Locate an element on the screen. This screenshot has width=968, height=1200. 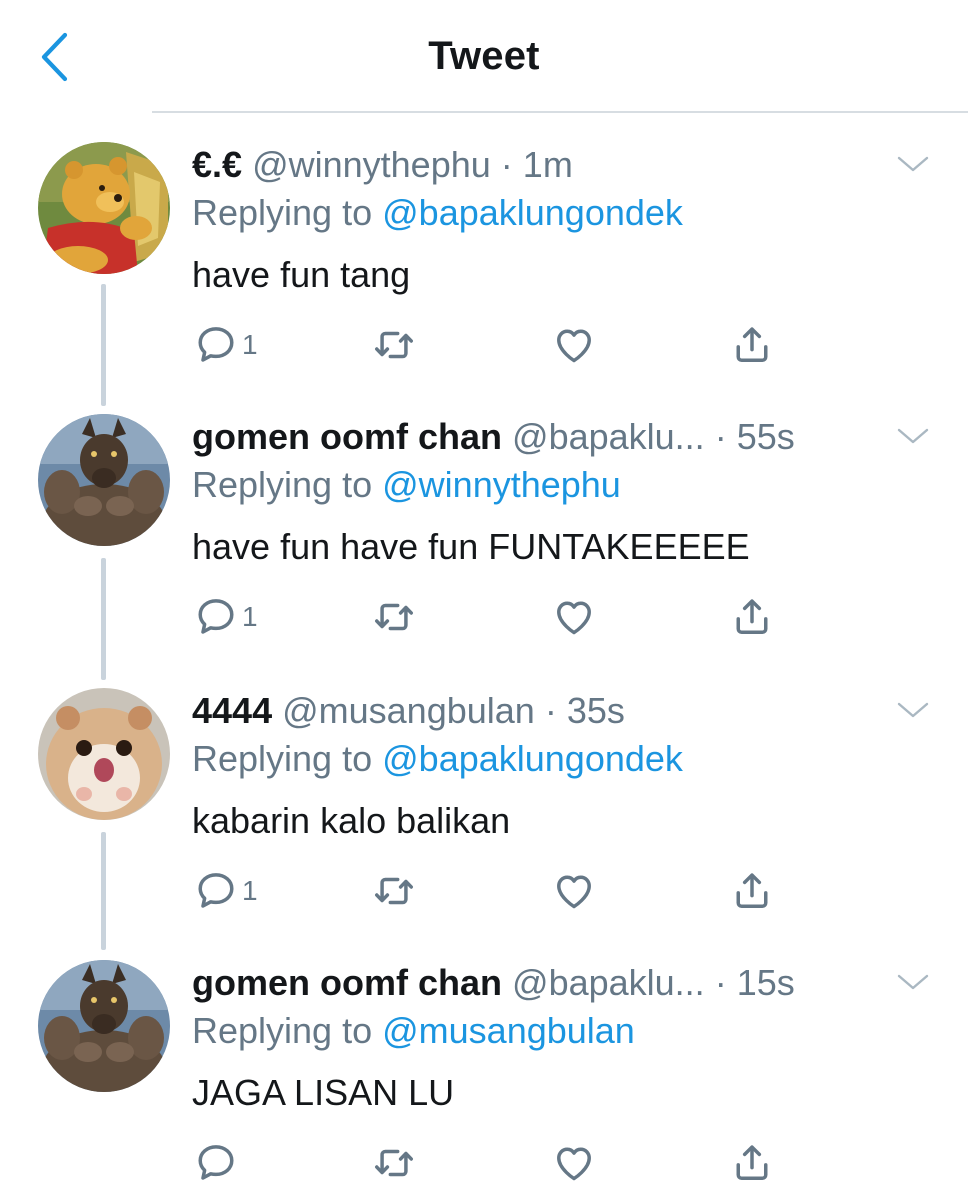
hamster-avatar-image is located at coordinates (104, 754).